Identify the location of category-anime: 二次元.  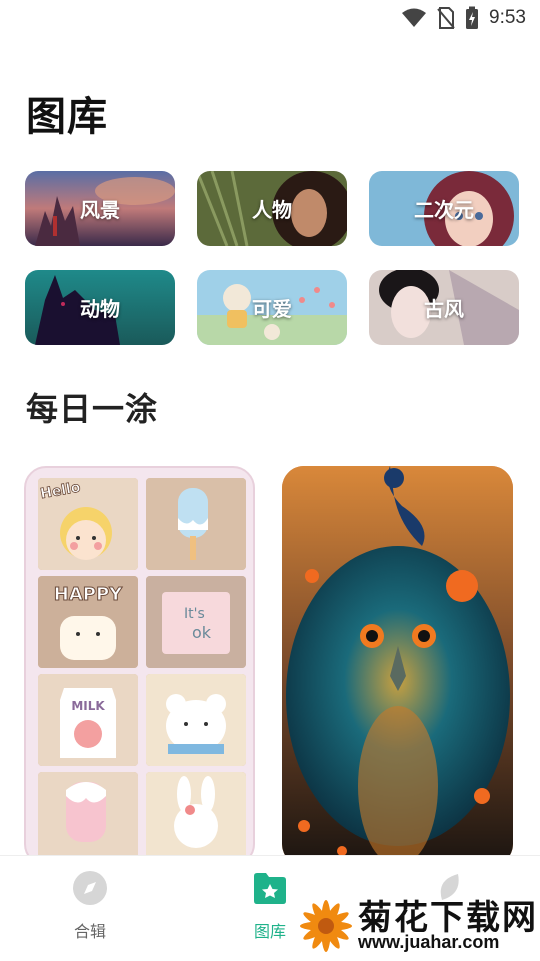
(444, 208).